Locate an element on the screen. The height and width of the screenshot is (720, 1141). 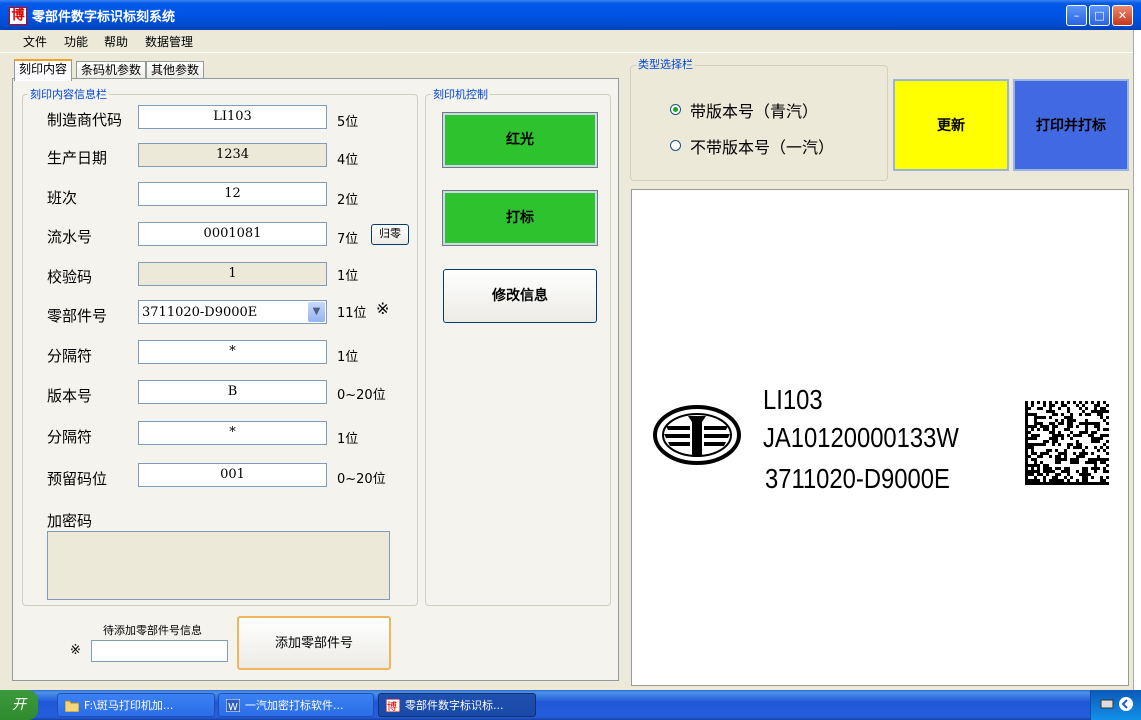
check-code-field: 1 is located at coordinates (232, 274).